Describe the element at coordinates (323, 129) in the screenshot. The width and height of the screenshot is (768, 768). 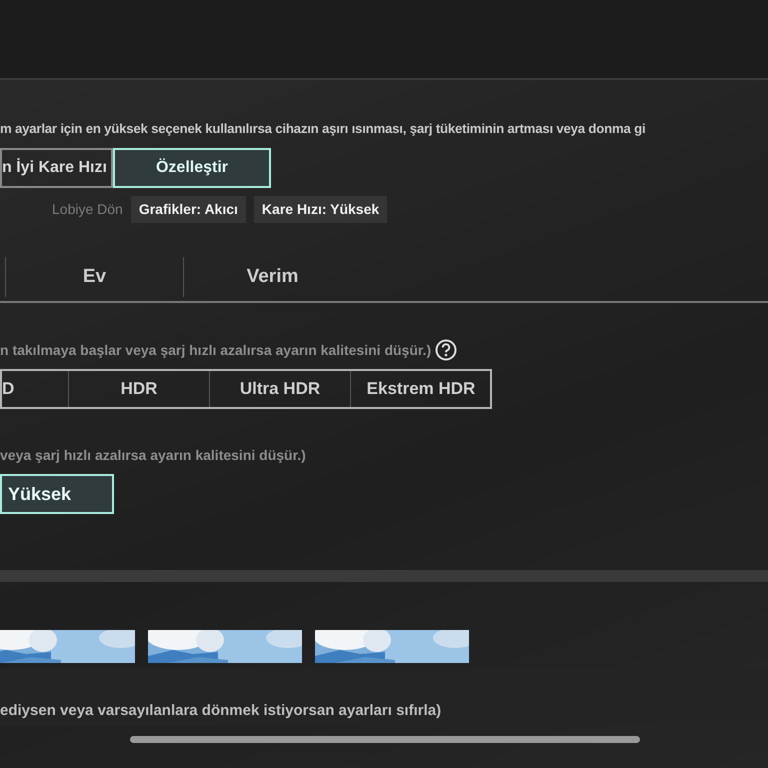
I see `warning-text: m ayarlar için en yüksek seçenek kullanılırsa cihazın aşırı ısınması, şarj tüketiminin artması veya donma gi` at that location.